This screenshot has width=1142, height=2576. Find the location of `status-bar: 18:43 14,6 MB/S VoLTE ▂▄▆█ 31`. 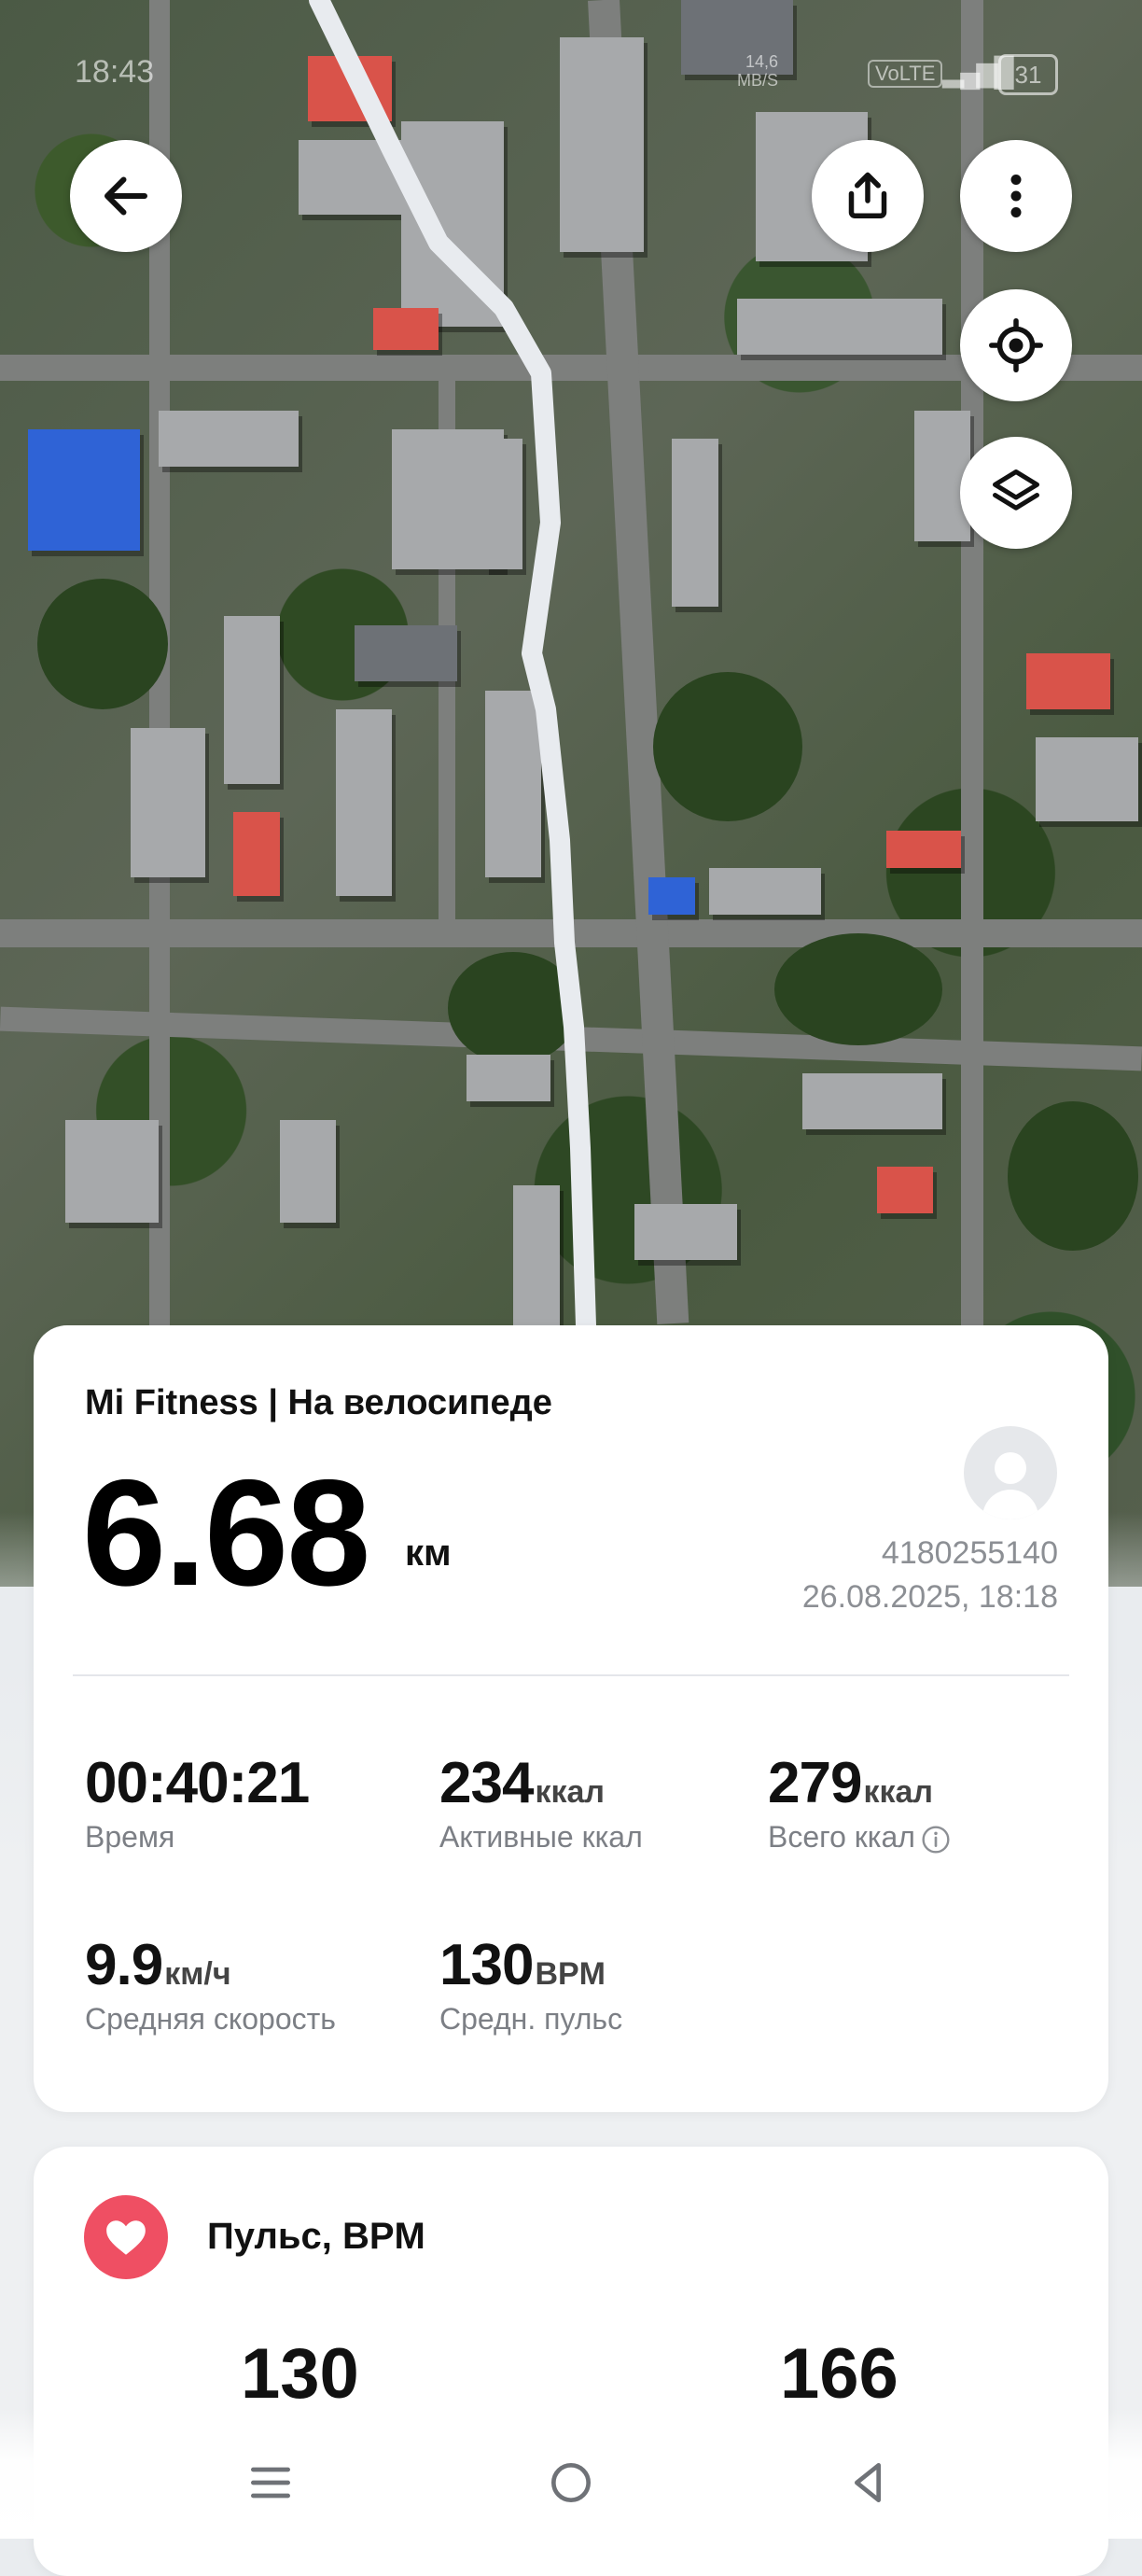

status-bar: 18:43 14,6 MB/S VoLTE ▂▄▆█ 31 is located at coordinates (571, 75).